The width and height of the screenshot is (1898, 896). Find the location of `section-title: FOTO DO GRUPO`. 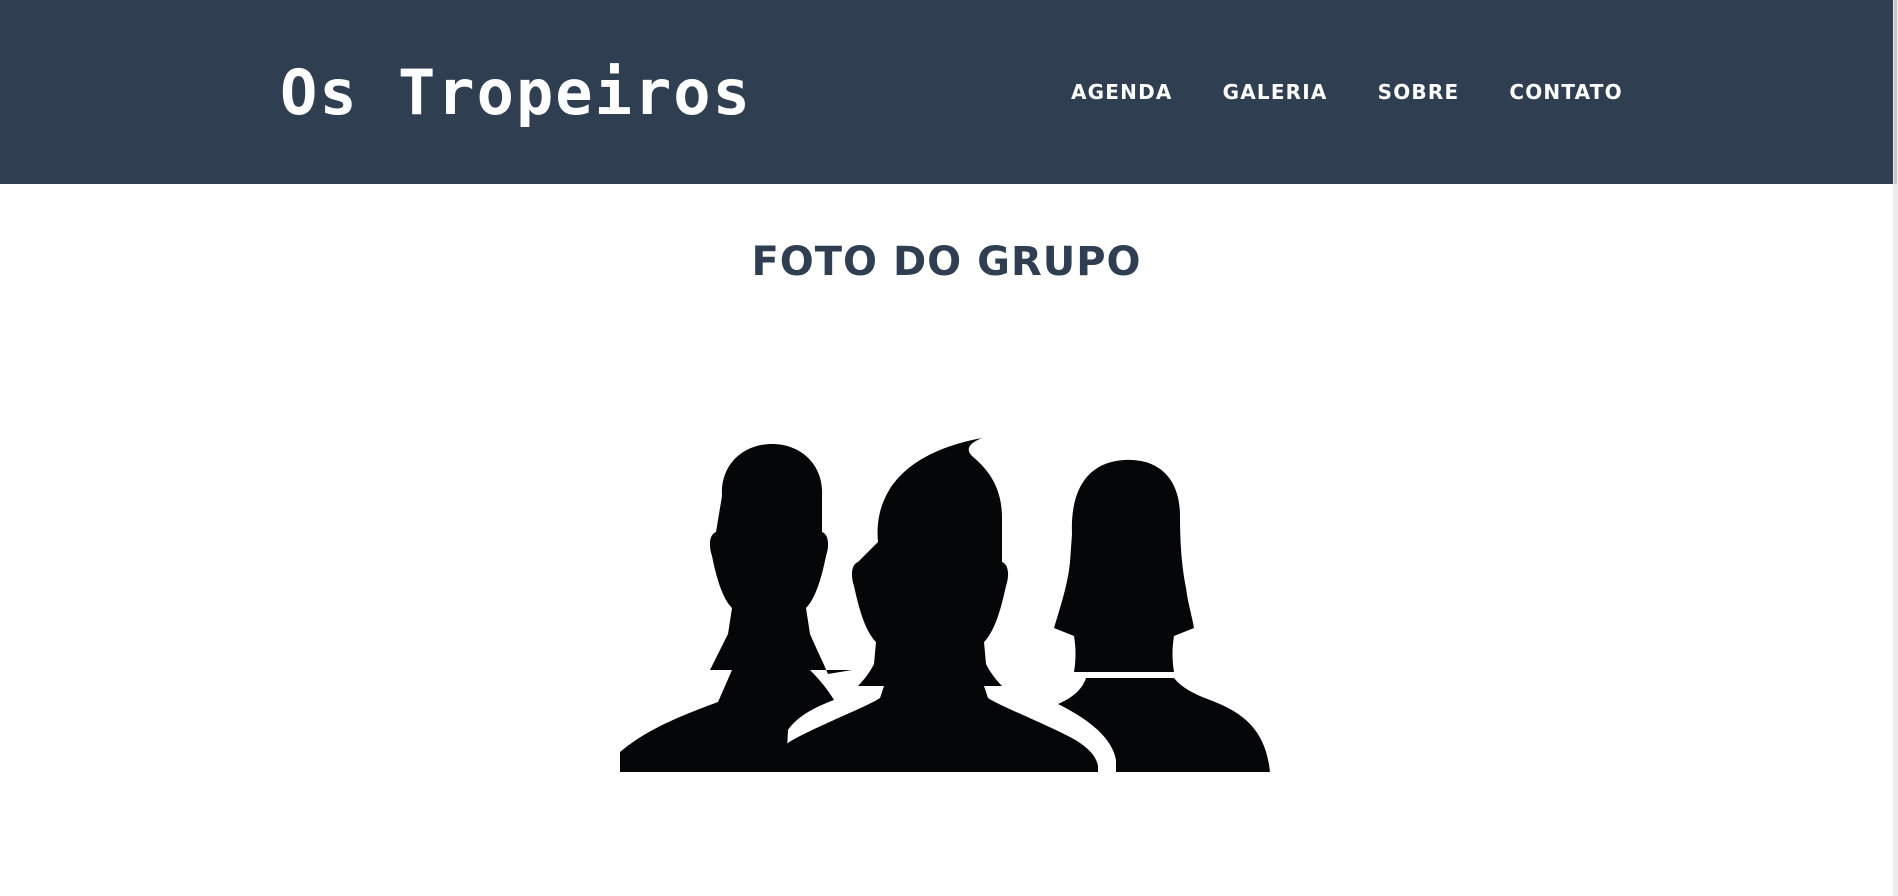

section-title: FOTO DO GRUPO is located at coordinates (946, 262).